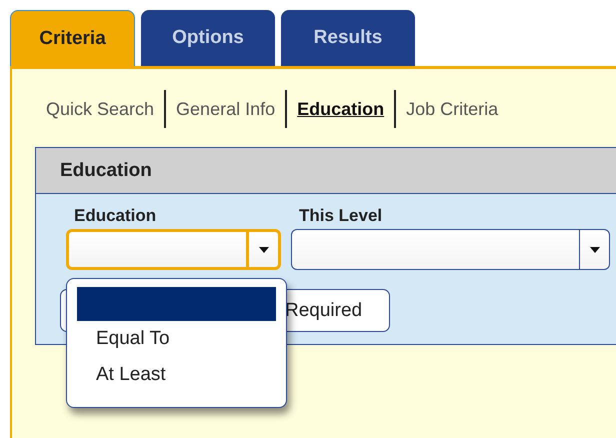  Describe the element at coordinates (115, 216) in the screenshot. I see `field-label: Education` at that location.